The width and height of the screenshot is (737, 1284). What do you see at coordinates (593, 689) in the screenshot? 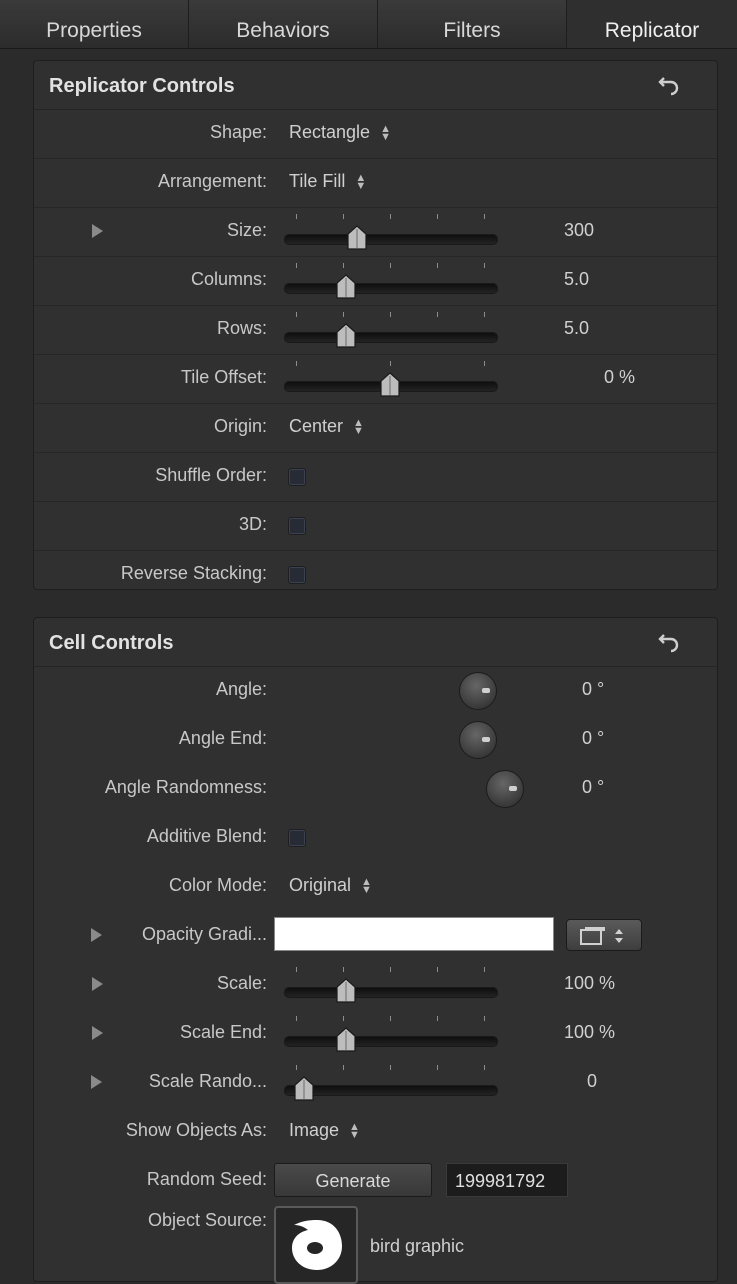
I see `angle-value: 0 °` at bounding box center [593, 689].